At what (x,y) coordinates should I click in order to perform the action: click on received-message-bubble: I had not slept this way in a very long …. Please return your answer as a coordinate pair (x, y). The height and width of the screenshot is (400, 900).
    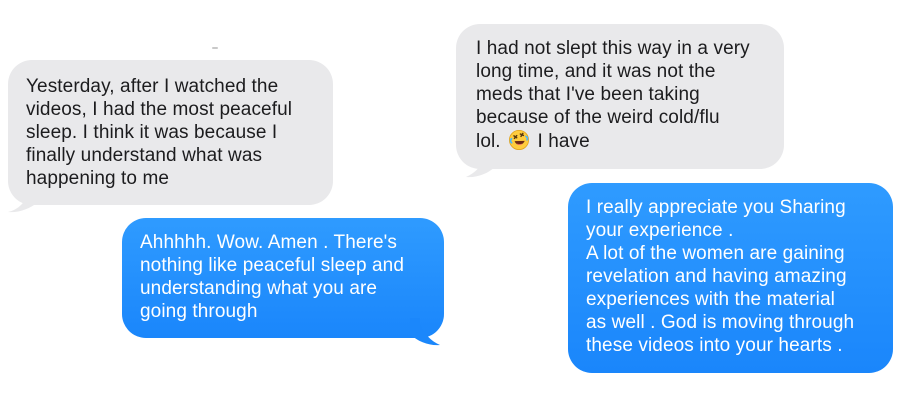
    Looking at the image, I should click on (620, 96).